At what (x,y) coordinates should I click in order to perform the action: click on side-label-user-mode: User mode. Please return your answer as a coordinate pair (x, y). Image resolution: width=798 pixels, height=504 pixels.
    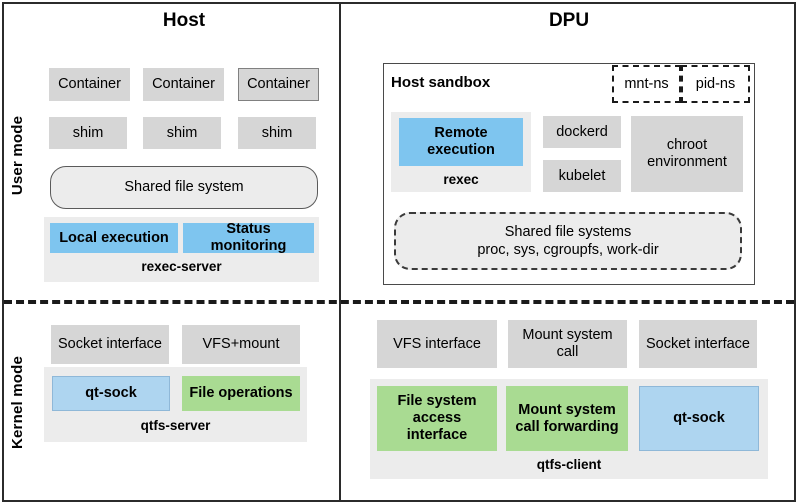
    Looking at the image, I should click on (18, 155).